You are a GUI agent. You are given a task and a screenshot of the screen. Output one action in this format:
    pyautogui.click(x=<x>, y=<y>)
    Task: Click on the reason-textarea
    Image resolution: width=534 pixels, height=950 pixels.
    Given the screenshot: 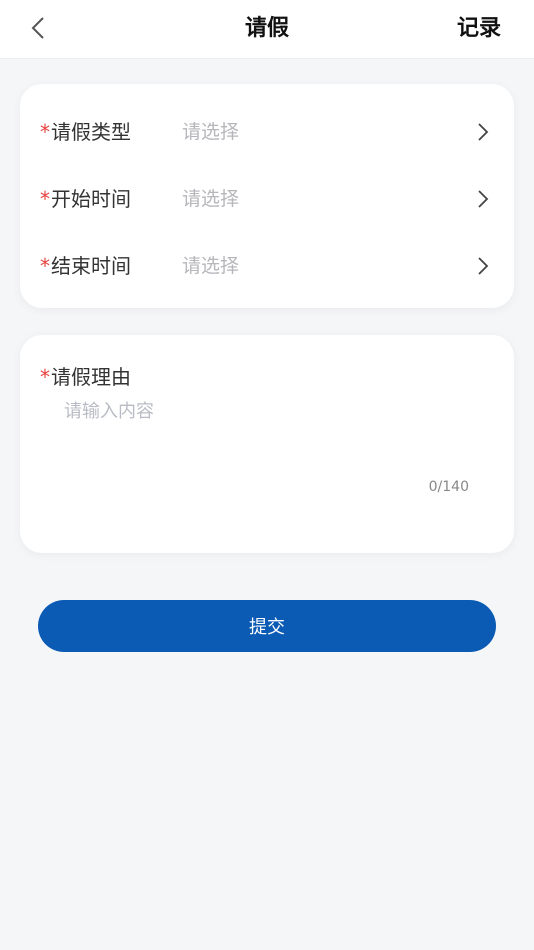 What is the action you would take?
    pyautogui.click(x=274, y=442)
    